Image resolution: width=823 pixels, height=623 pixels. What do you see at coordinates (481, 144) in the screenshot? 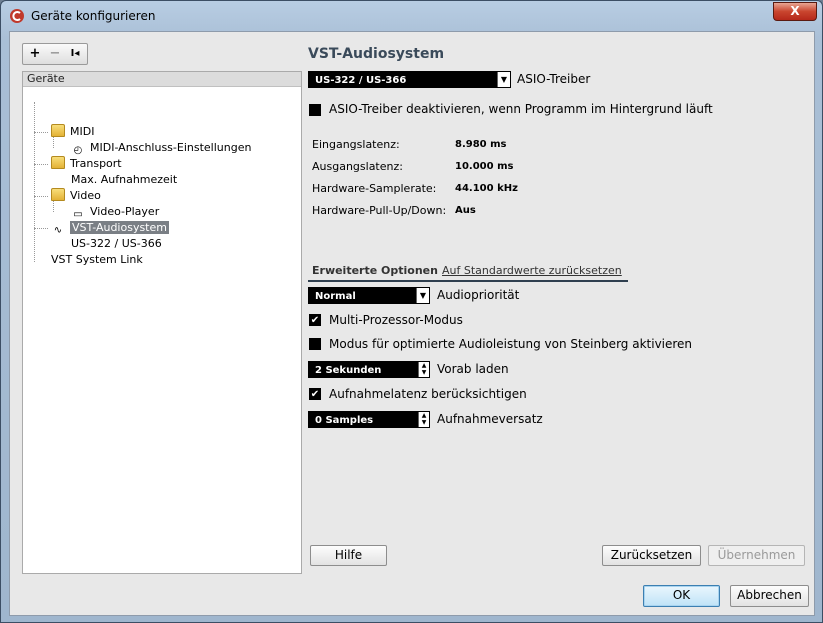
I see `input-latency-value: 8.980 ms` at bounding box center [481, 144].